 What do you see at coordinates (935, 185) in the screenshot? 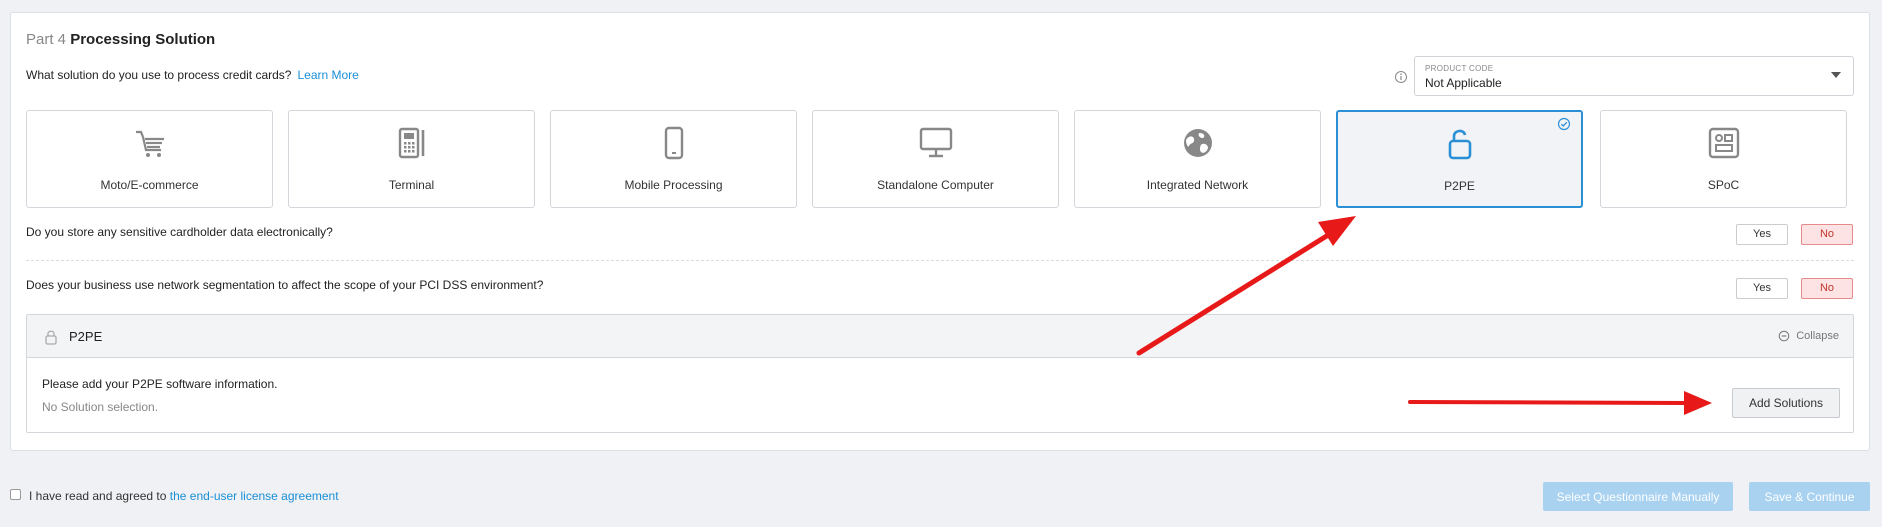
I see `card-label: Standalone Computer` at bounding box center [935, 185].